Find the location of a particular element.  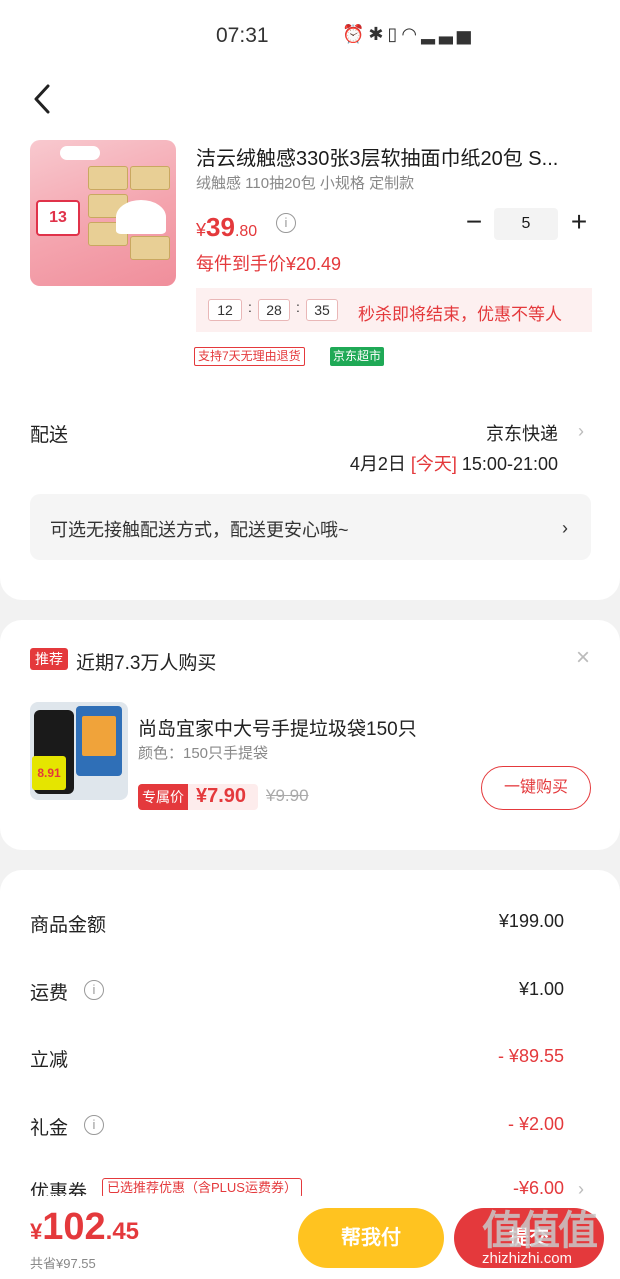

price-symbol: ¥ is located at coordinates (201, 230).